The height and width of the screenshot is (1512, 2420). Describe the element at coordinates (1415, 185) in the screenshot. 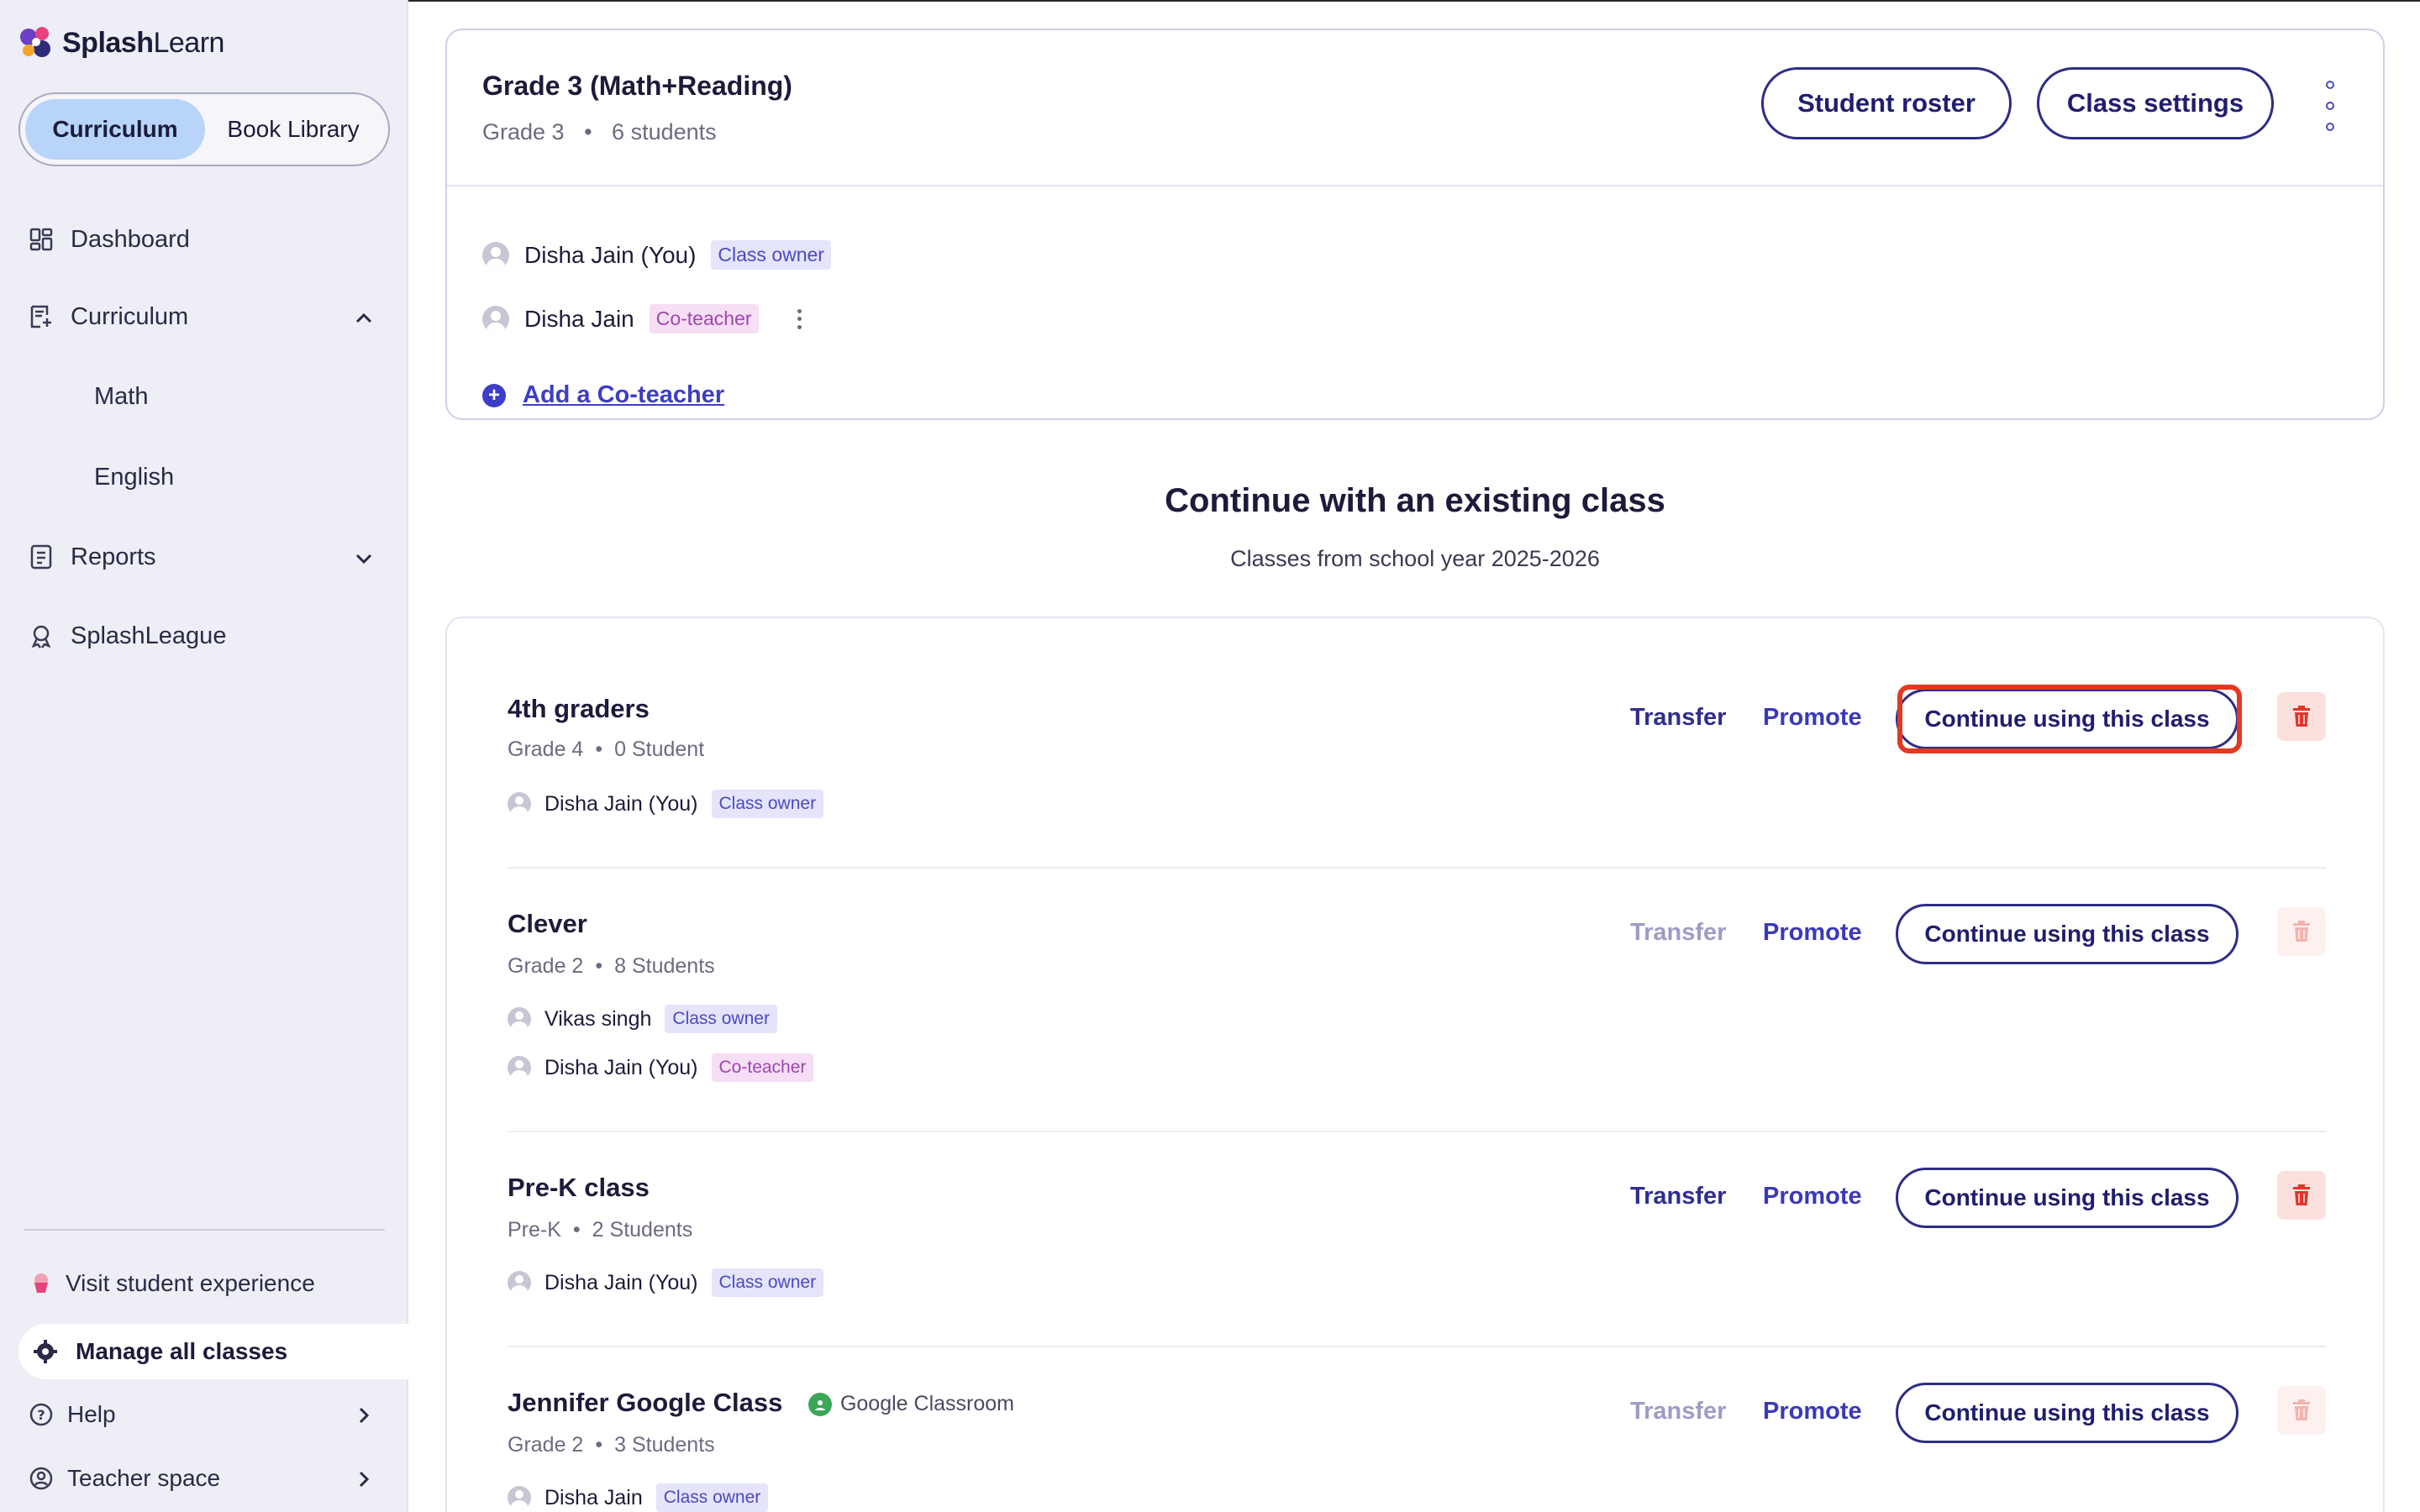

I see `card-divider` at that location.